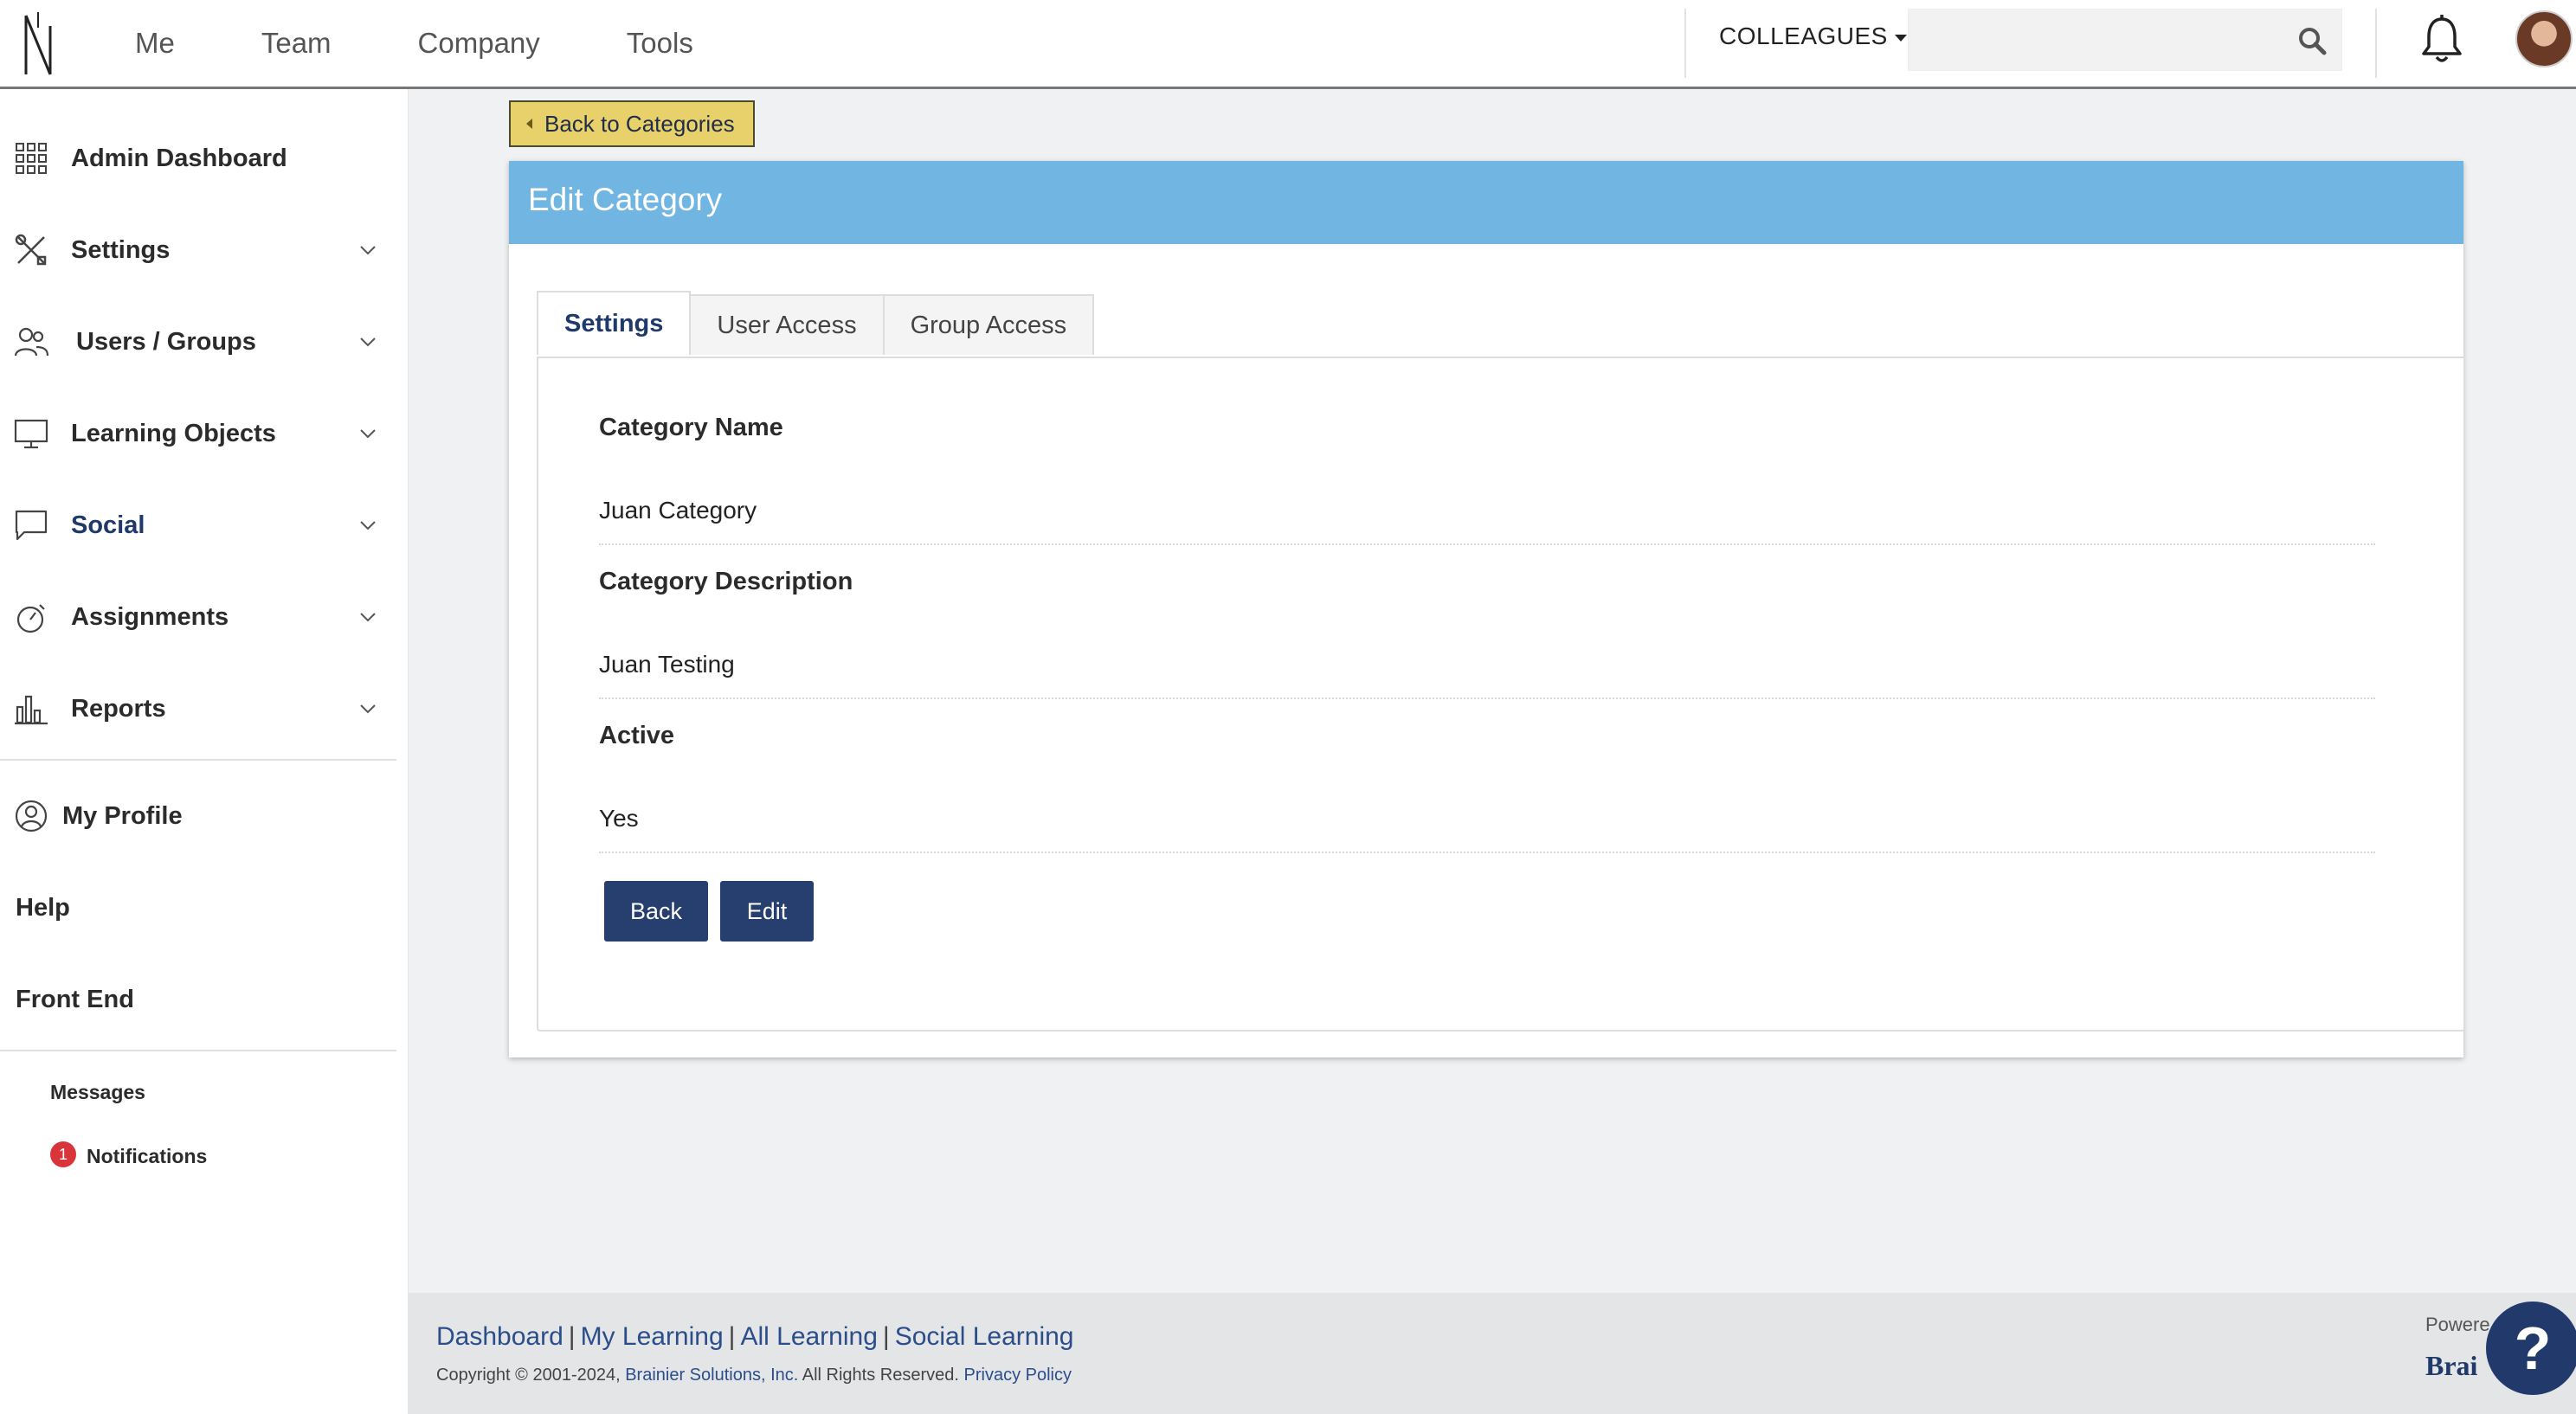 The image size is (2576, 1414). What do you see at coordinates (204, 751) in the screenshot?
I see `sidebar: Admin Dashboard Settings Users / Groups` at bounding box center [204, 751].